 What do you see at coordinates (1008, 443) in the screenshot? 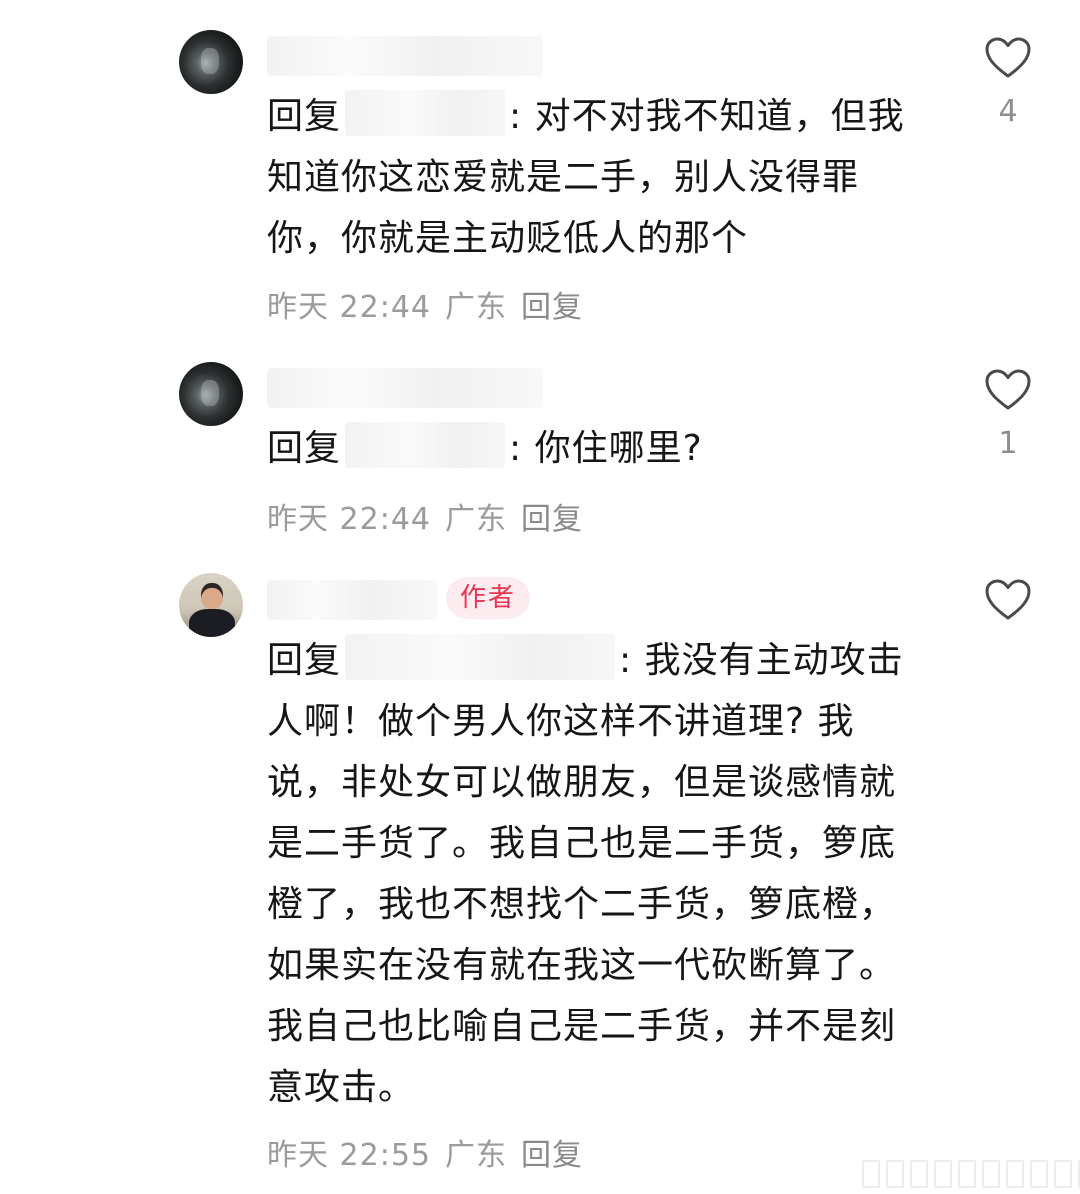
I see `like-count: 1` at bounding box center [1008, 443].